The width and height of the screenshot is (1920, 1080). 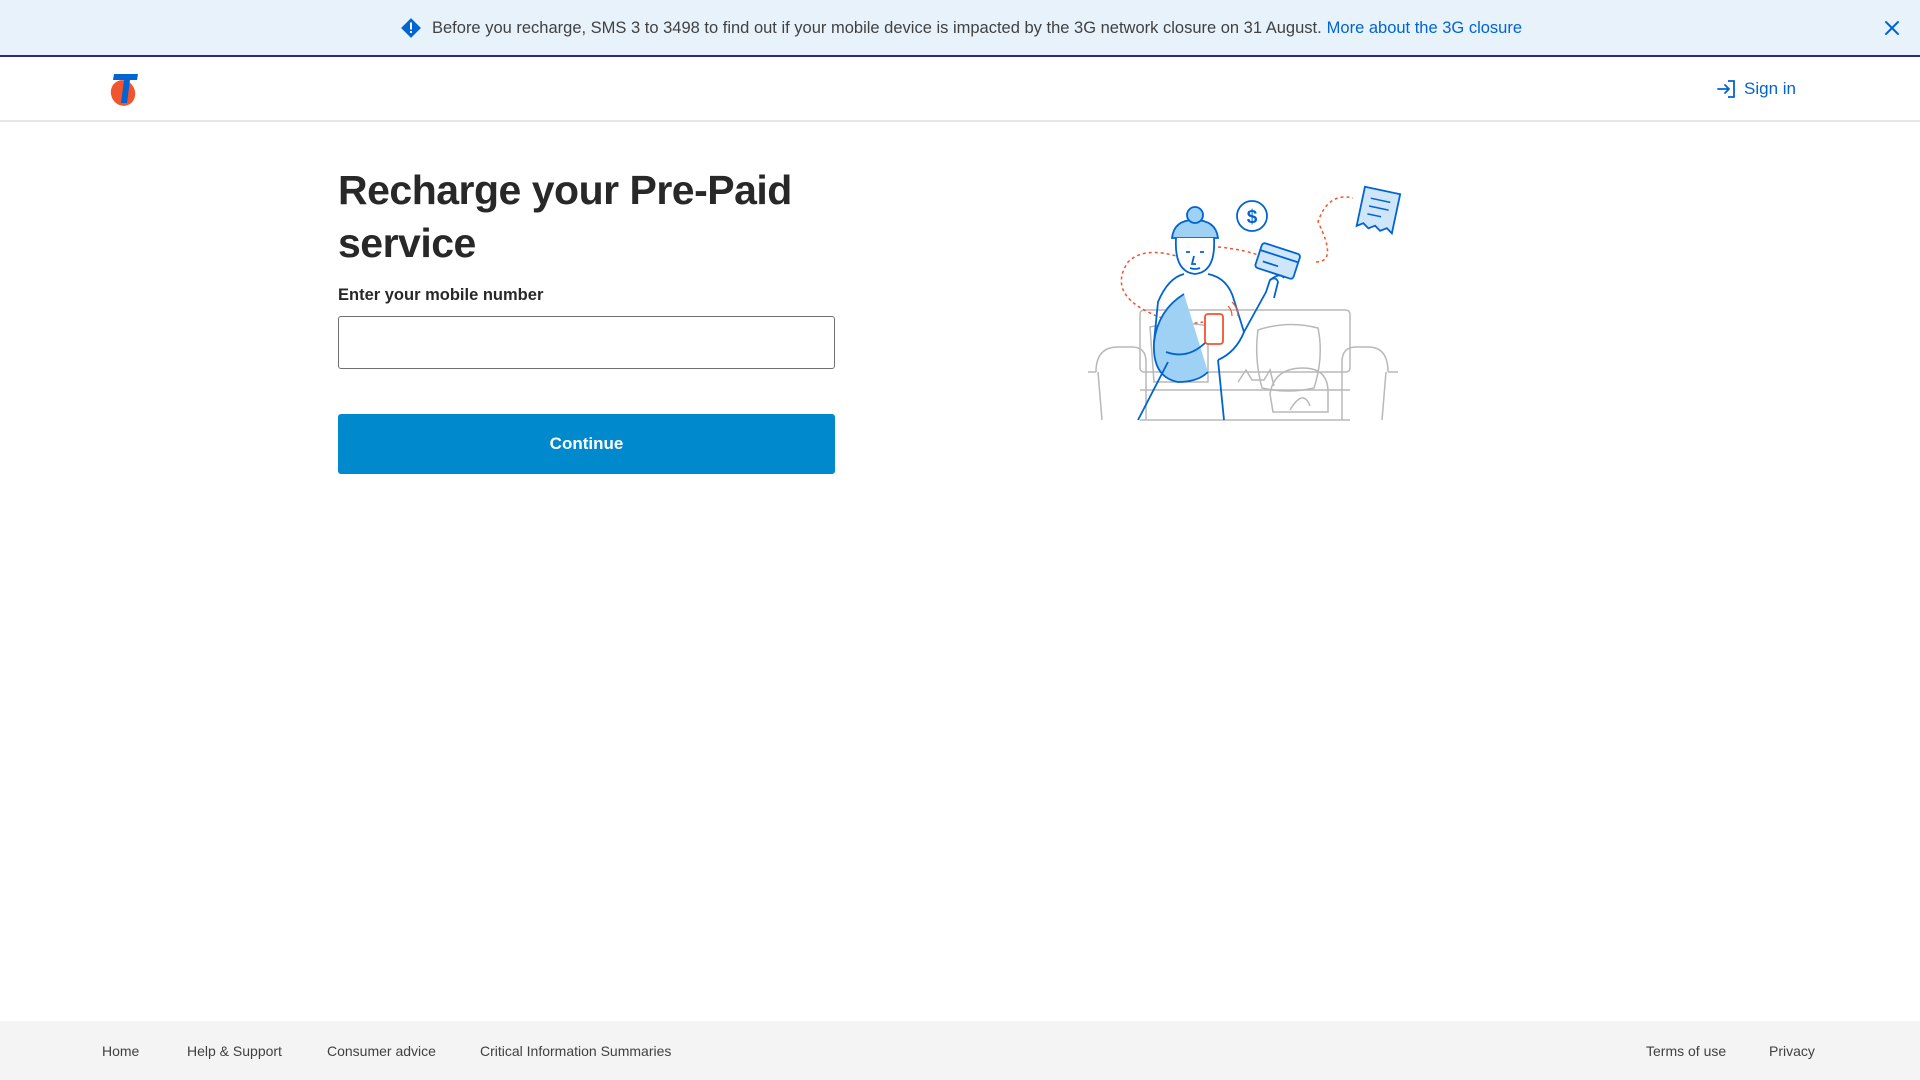 I want to click on sign-in-button: Sign in, so click(x=1756, y=89).